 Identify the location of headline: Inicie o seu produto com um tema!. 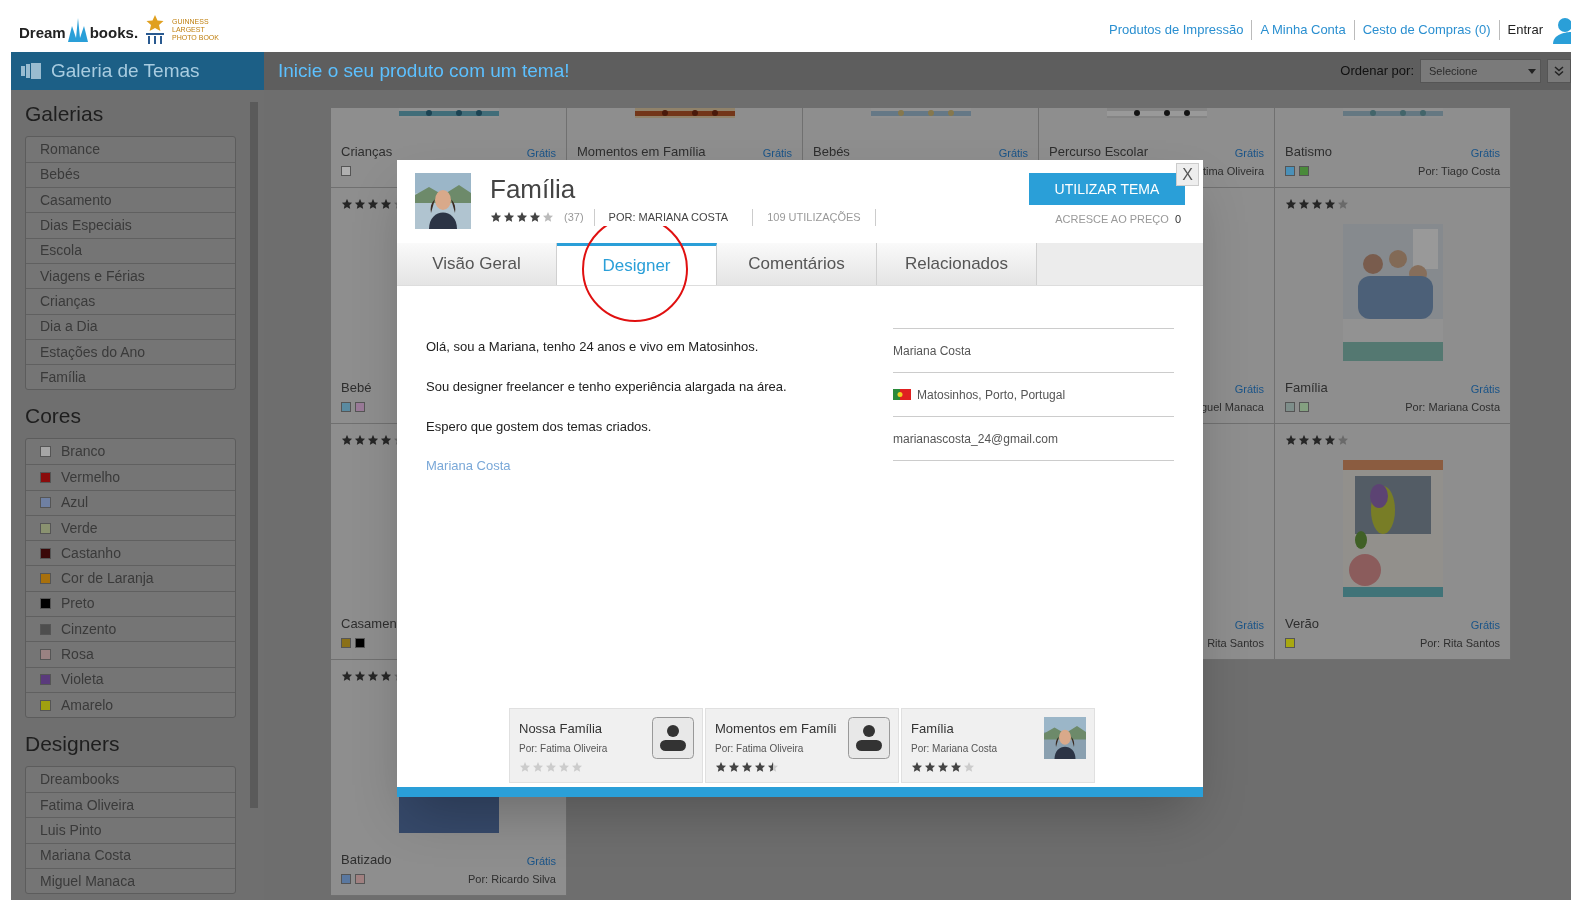
(424, 70).